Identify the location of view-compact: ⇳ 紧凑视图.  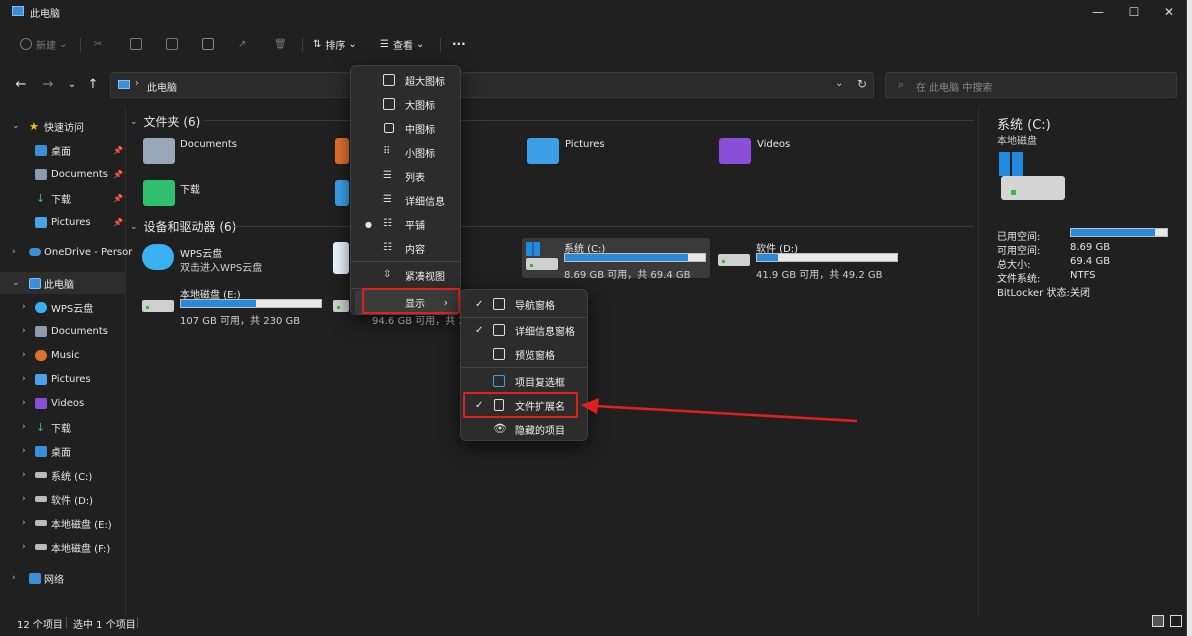
(406, 275).